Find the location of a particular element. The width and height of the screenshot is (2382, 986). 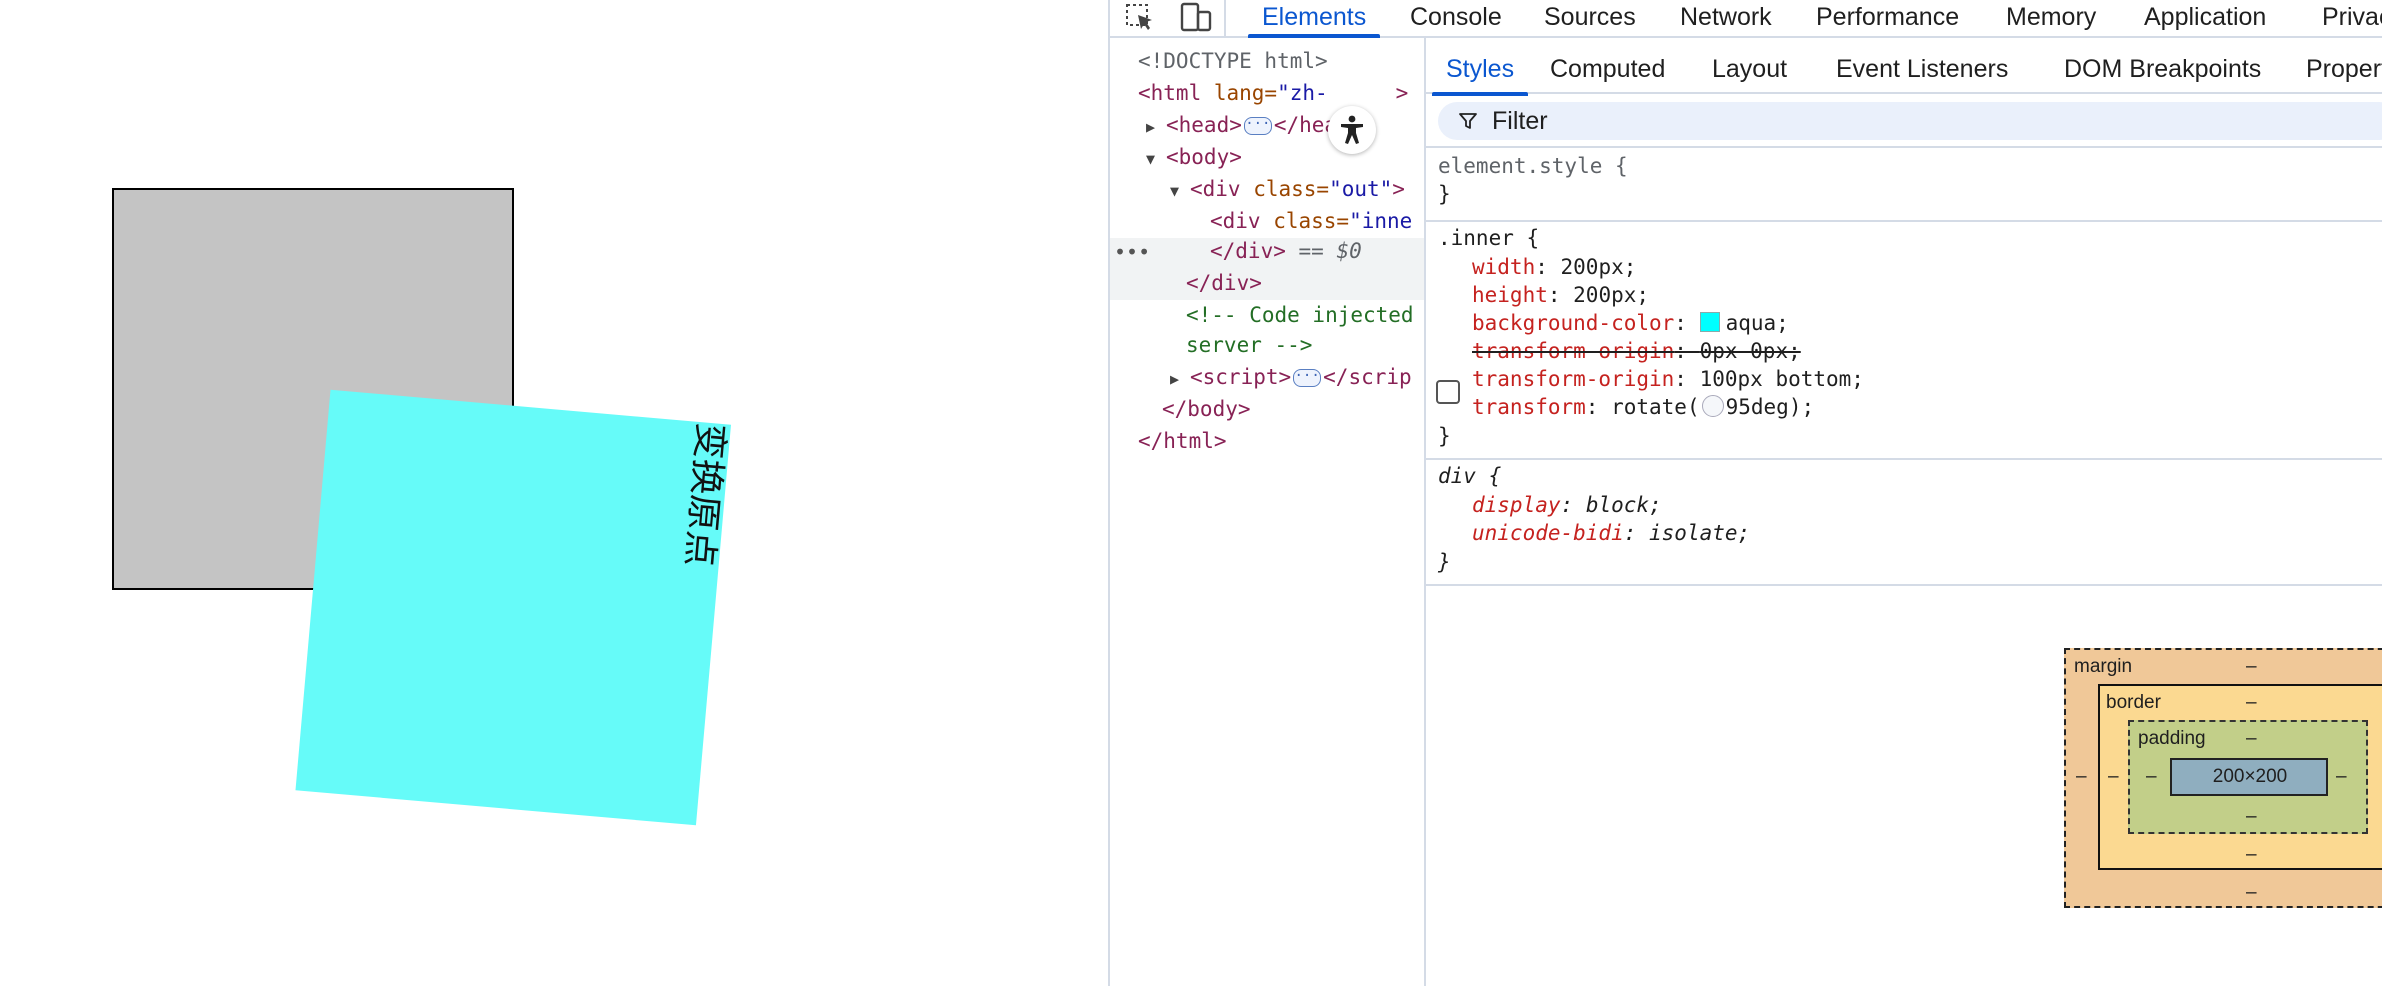

padding-top-value: – is located at coordinates (2251, 739).